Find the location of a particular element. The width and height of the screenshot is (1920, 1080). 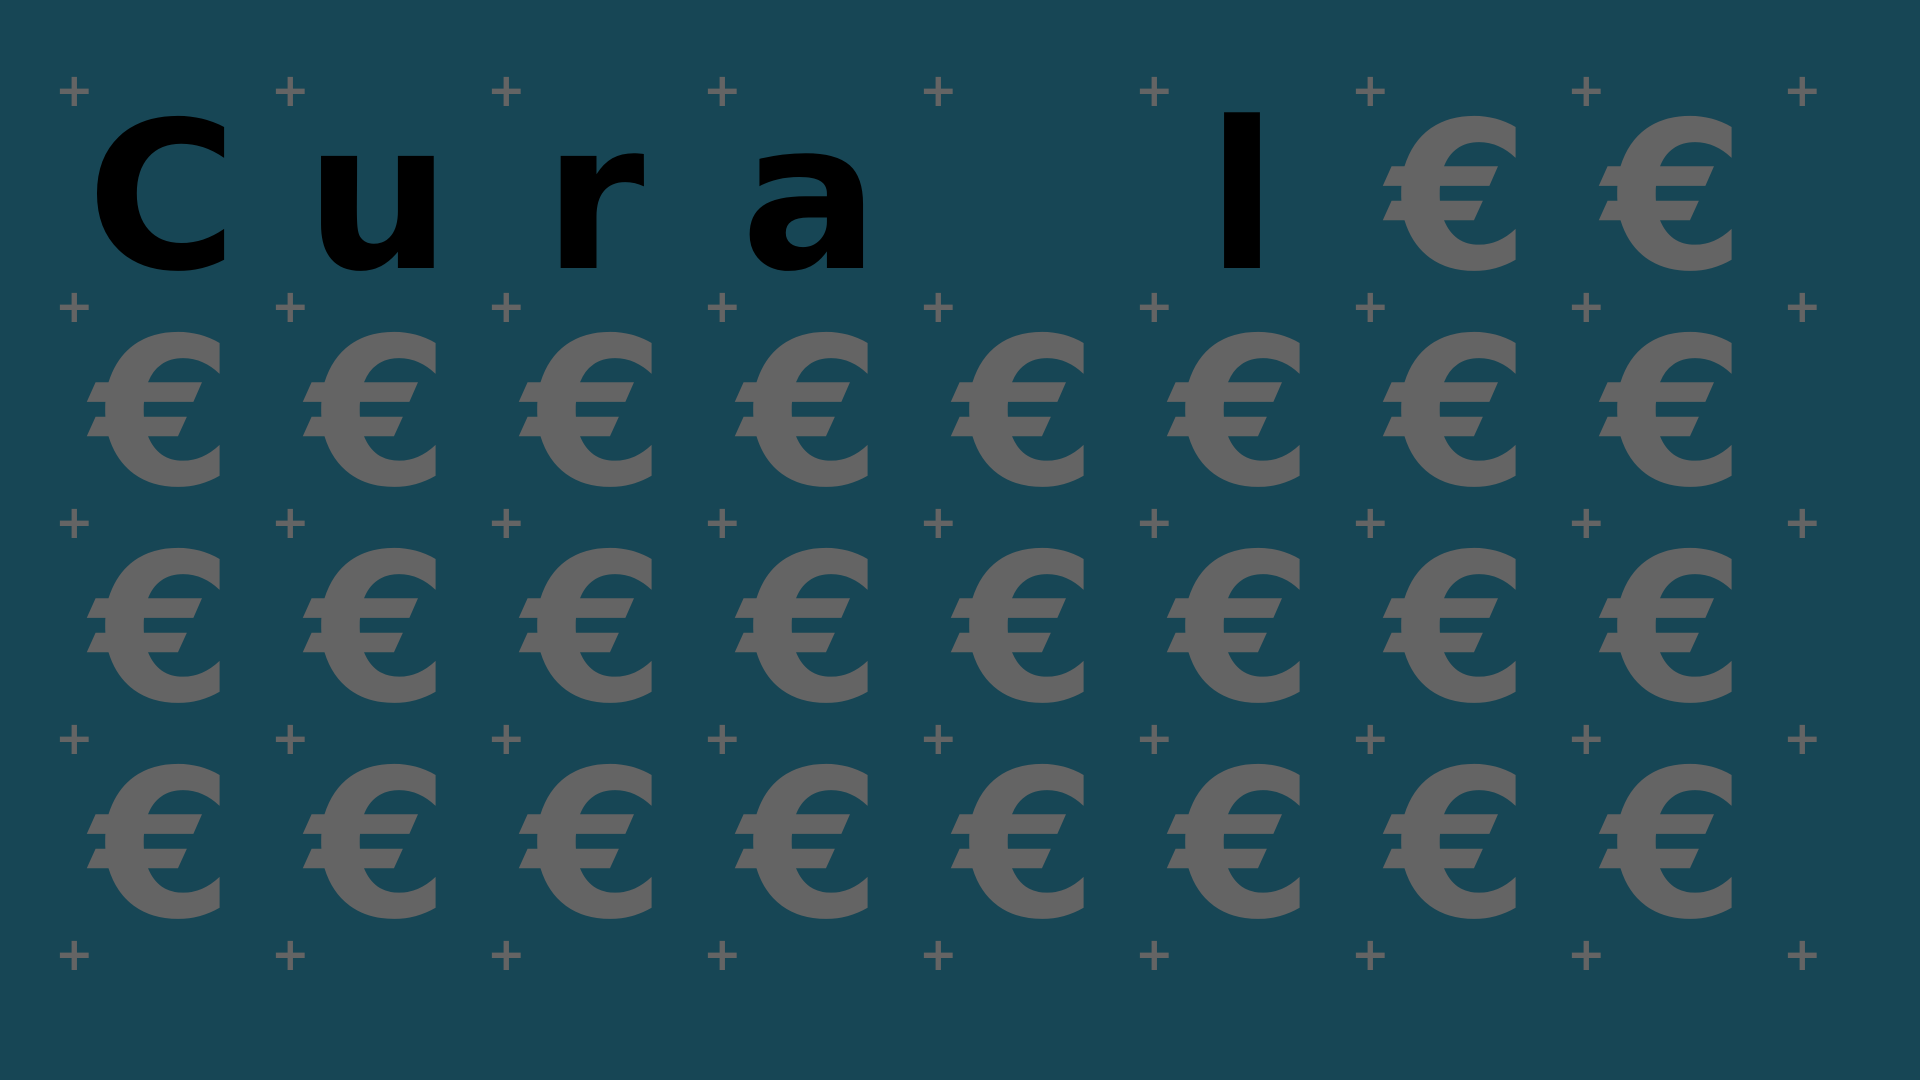

title-letter: u is located at coordinates (378, 197).